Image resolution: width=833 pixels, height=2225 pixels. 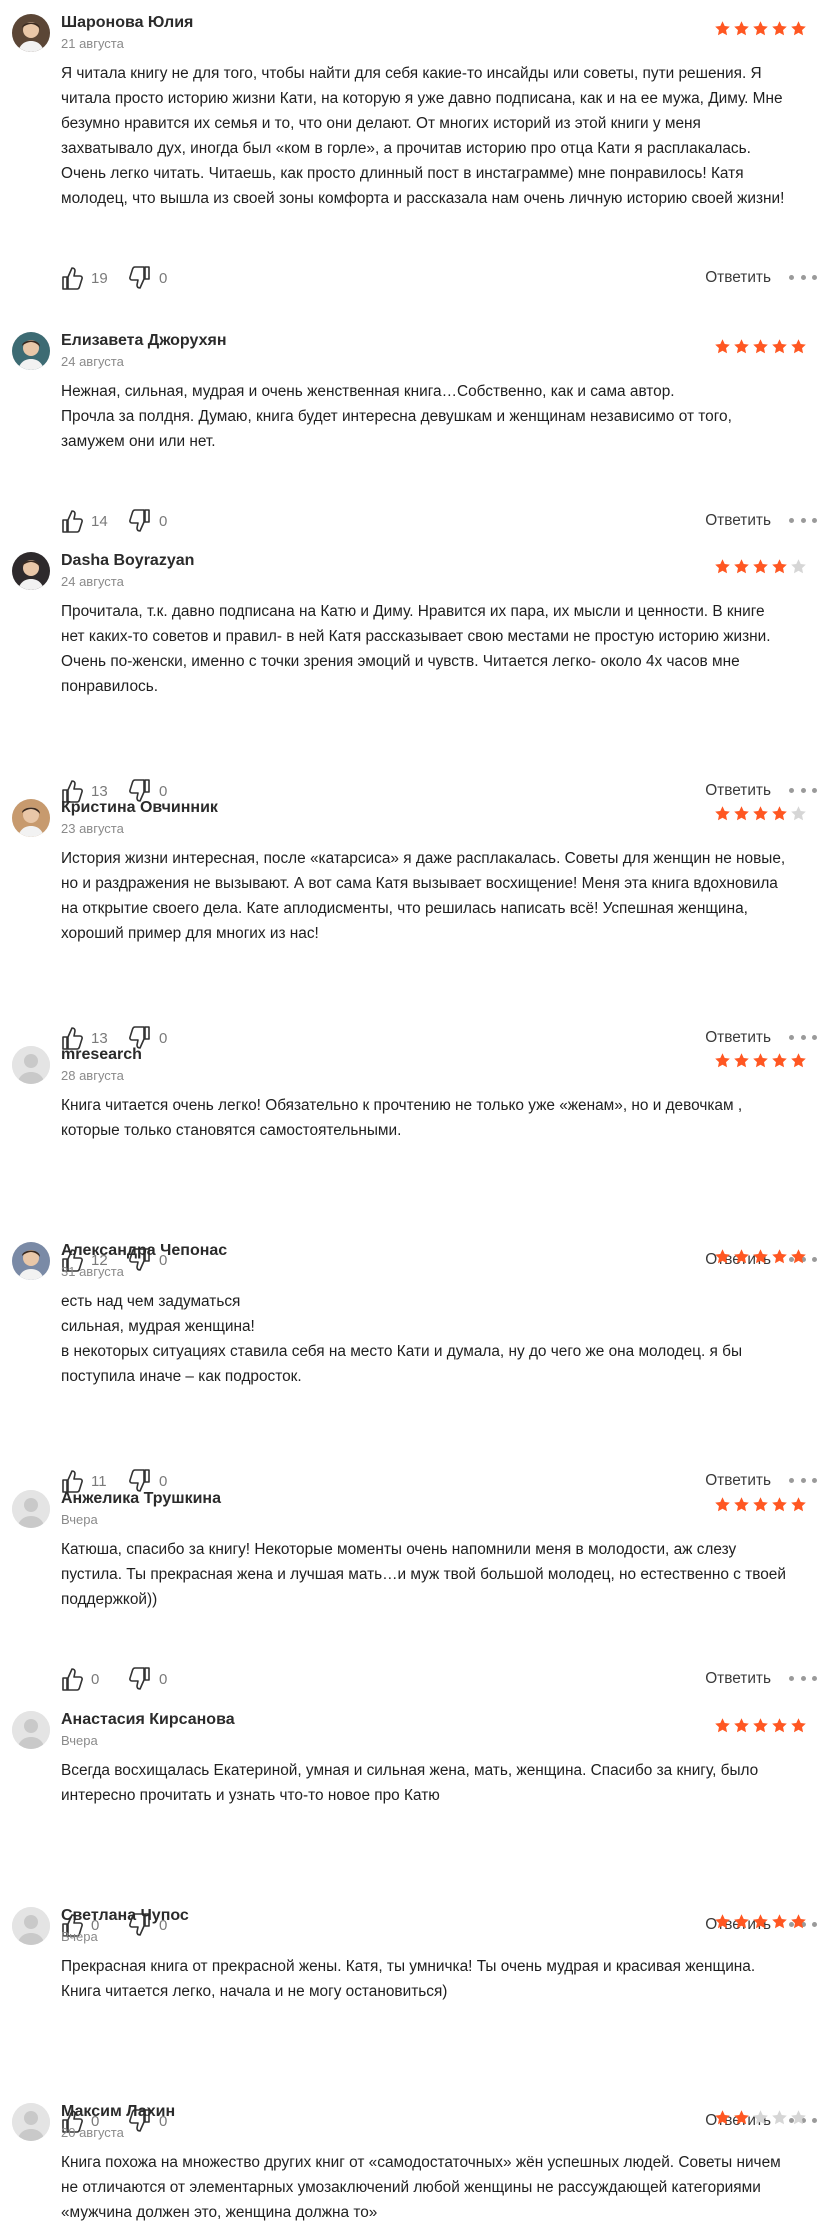 What do you see at coordinates (127, 561) in the screenshot?
I see `author-name: Dasha Boyrazyan` at bounding box center [127, 561].